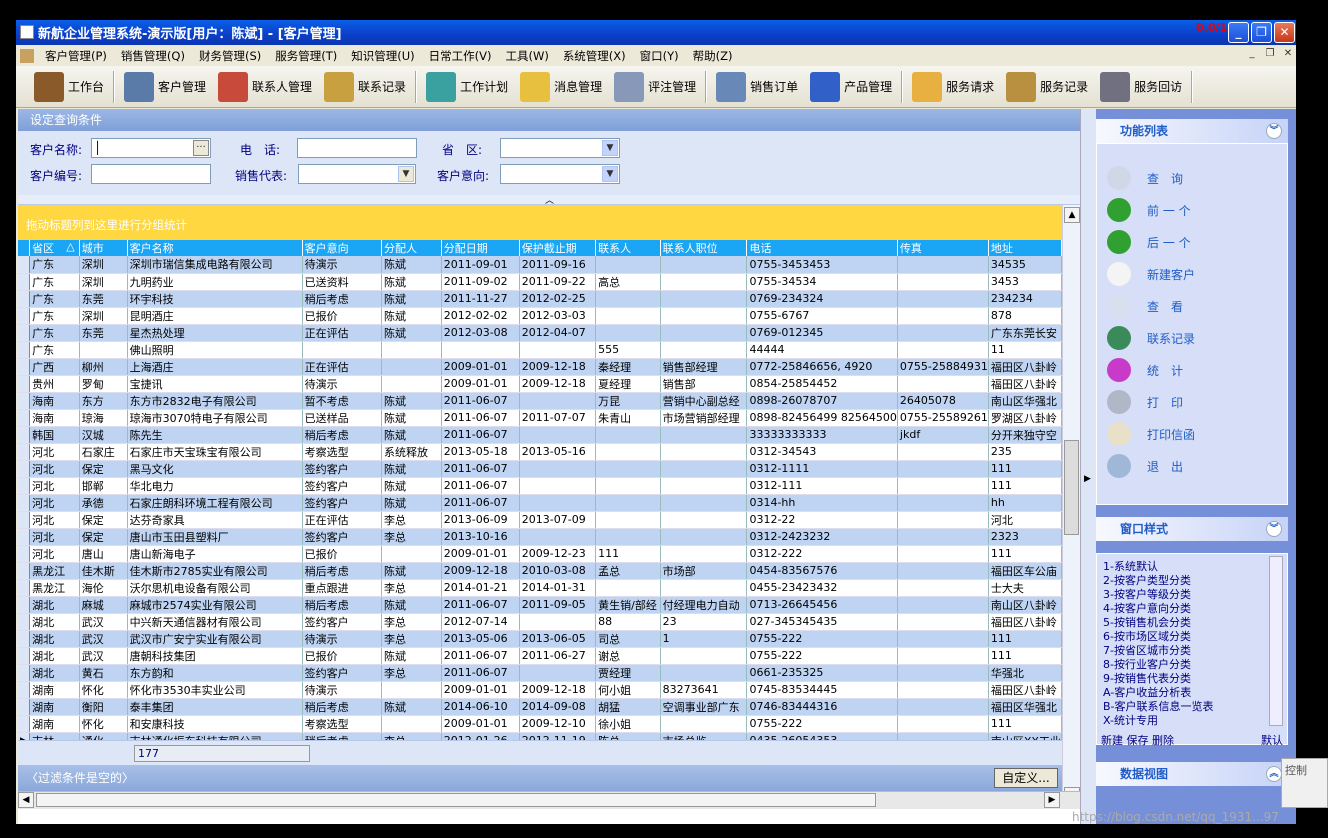 The height and width of the screenshot is (838, 1328). Describe the element at coordinates (628, 367) in the screenshot. I see `table-cell: 秦经理` at that location.